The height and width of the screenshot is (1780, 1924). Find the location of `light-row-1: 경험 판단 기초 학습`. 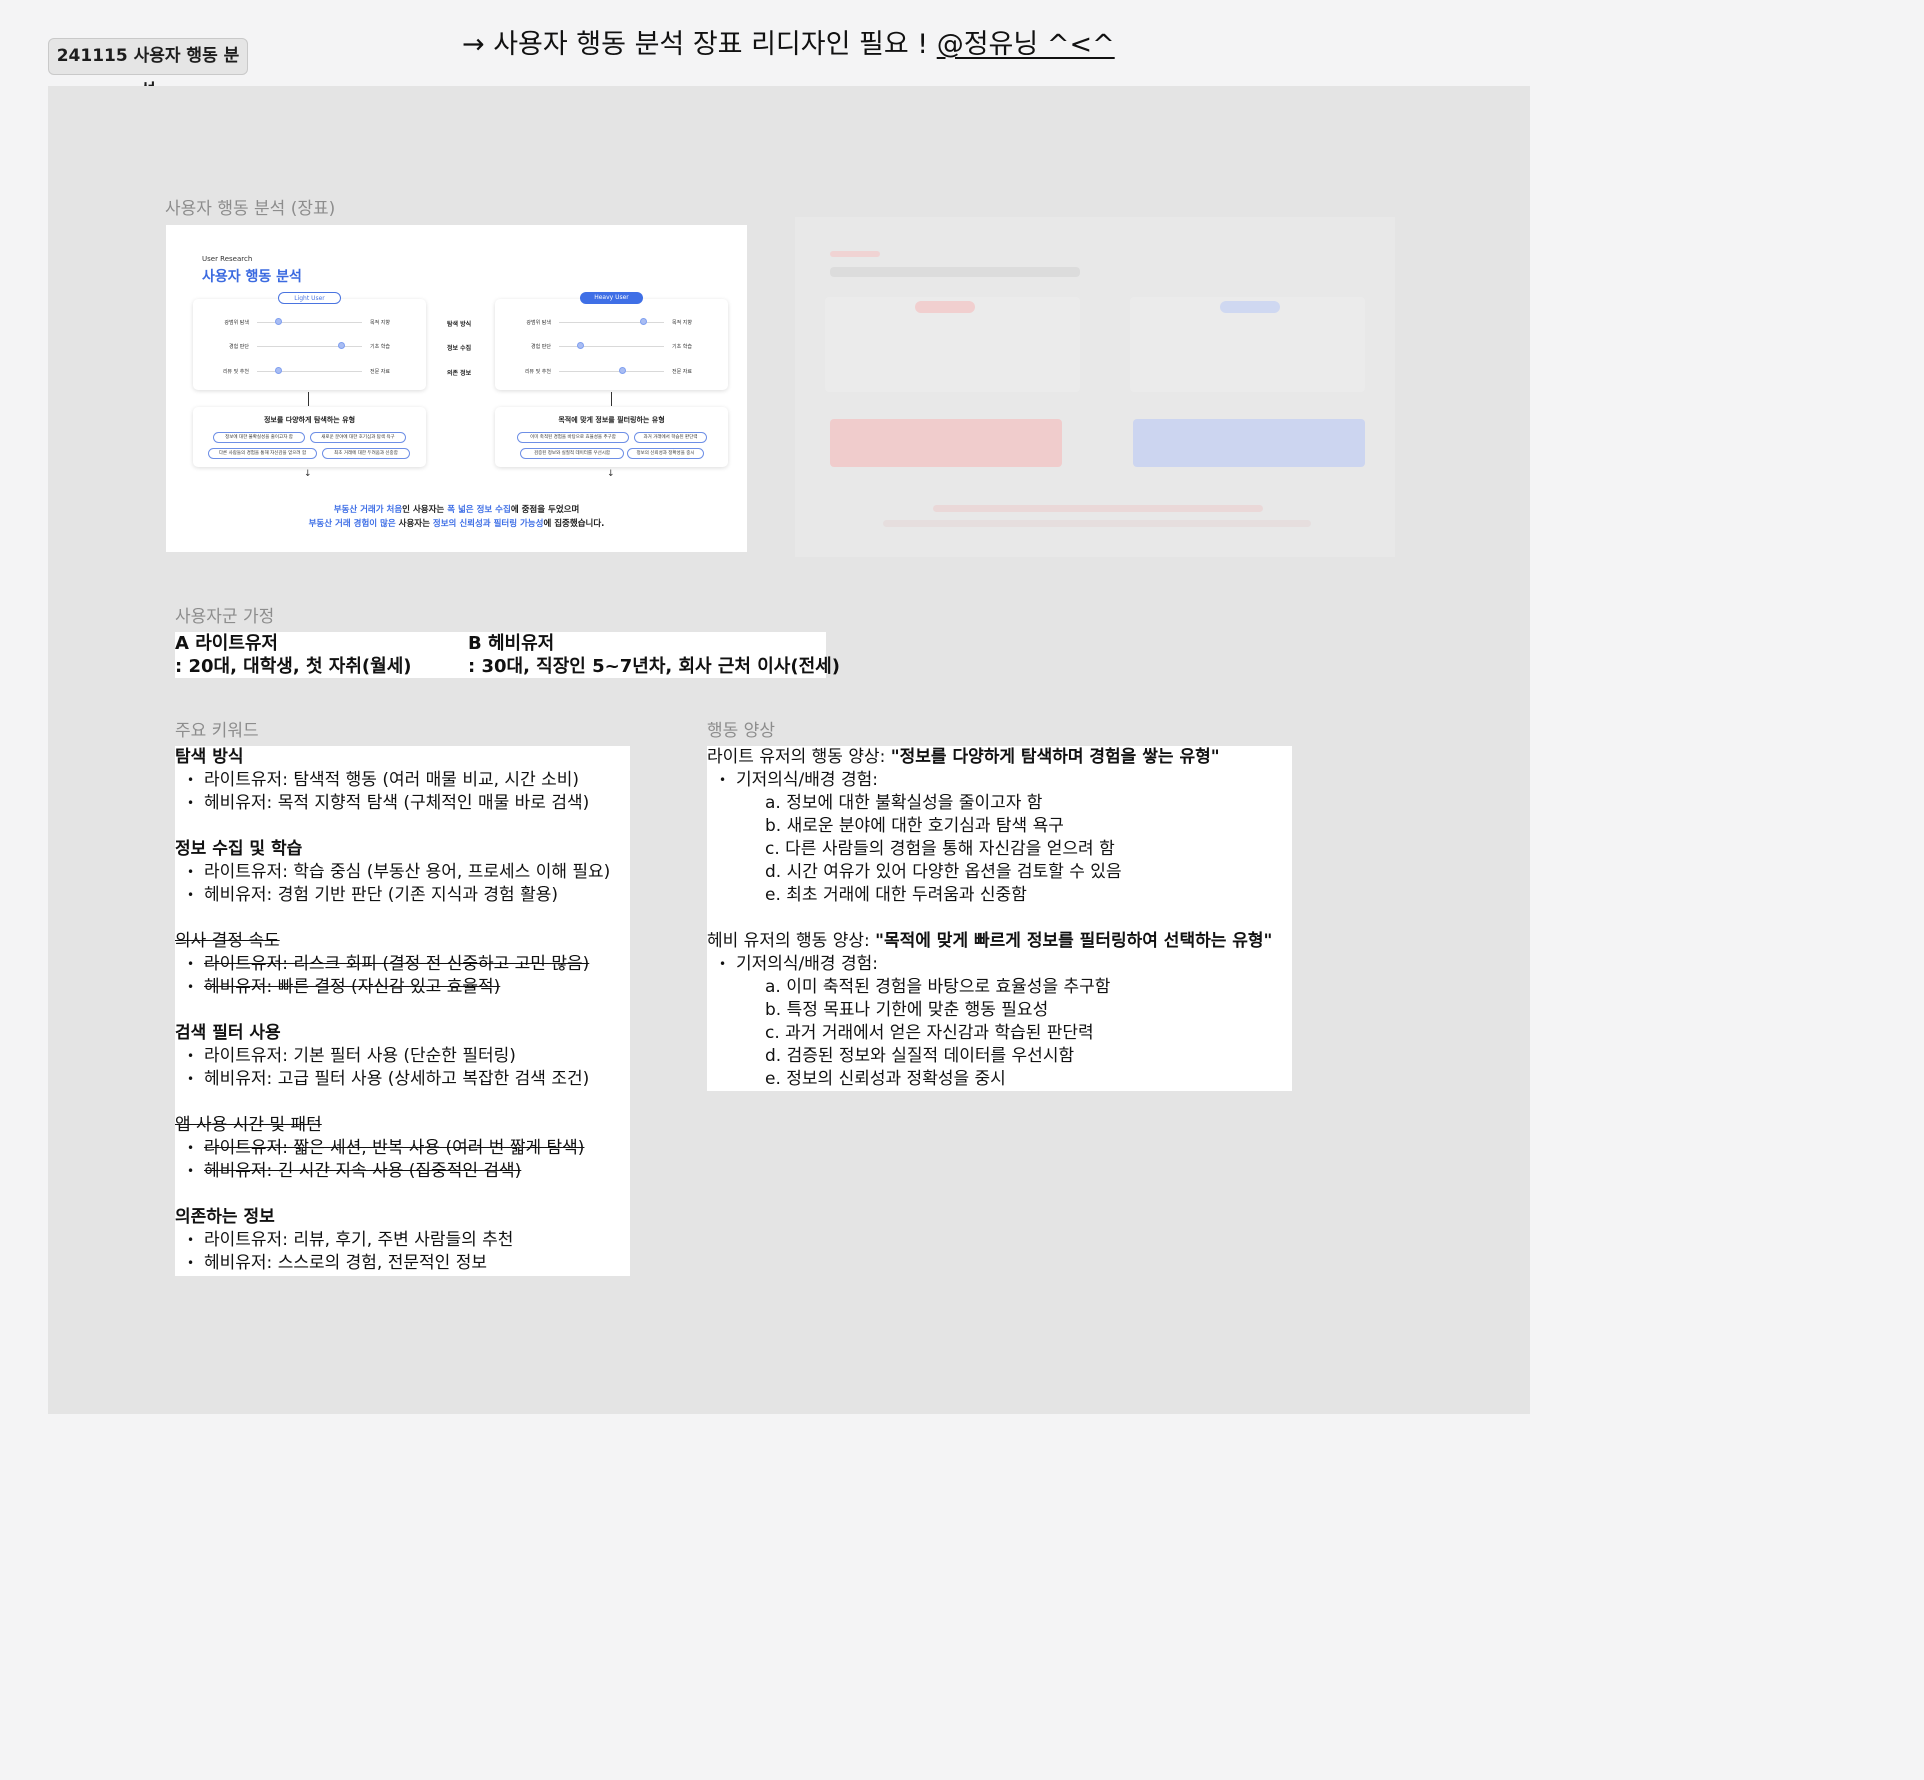

light-row-1: 경험 판단 기초 학습 is located at coordinates (309, 346).